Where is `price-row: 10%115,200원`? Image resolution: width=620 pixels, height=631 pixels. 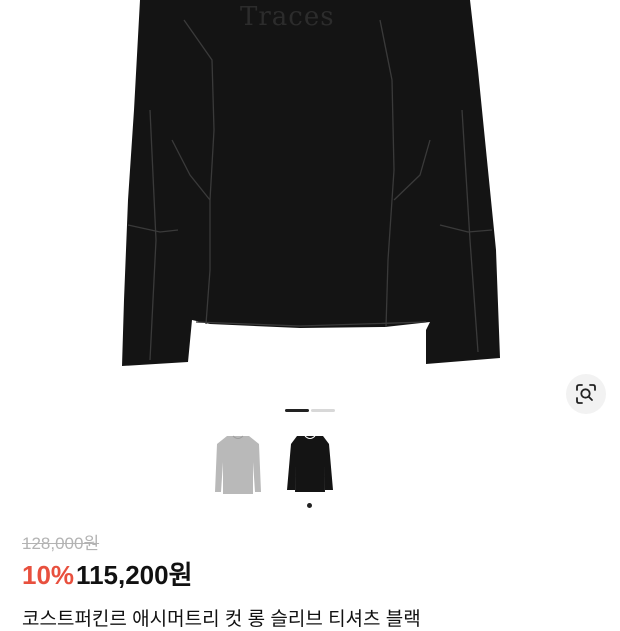 price-row: 10%115,200원 is located at coordinates (107, 573).